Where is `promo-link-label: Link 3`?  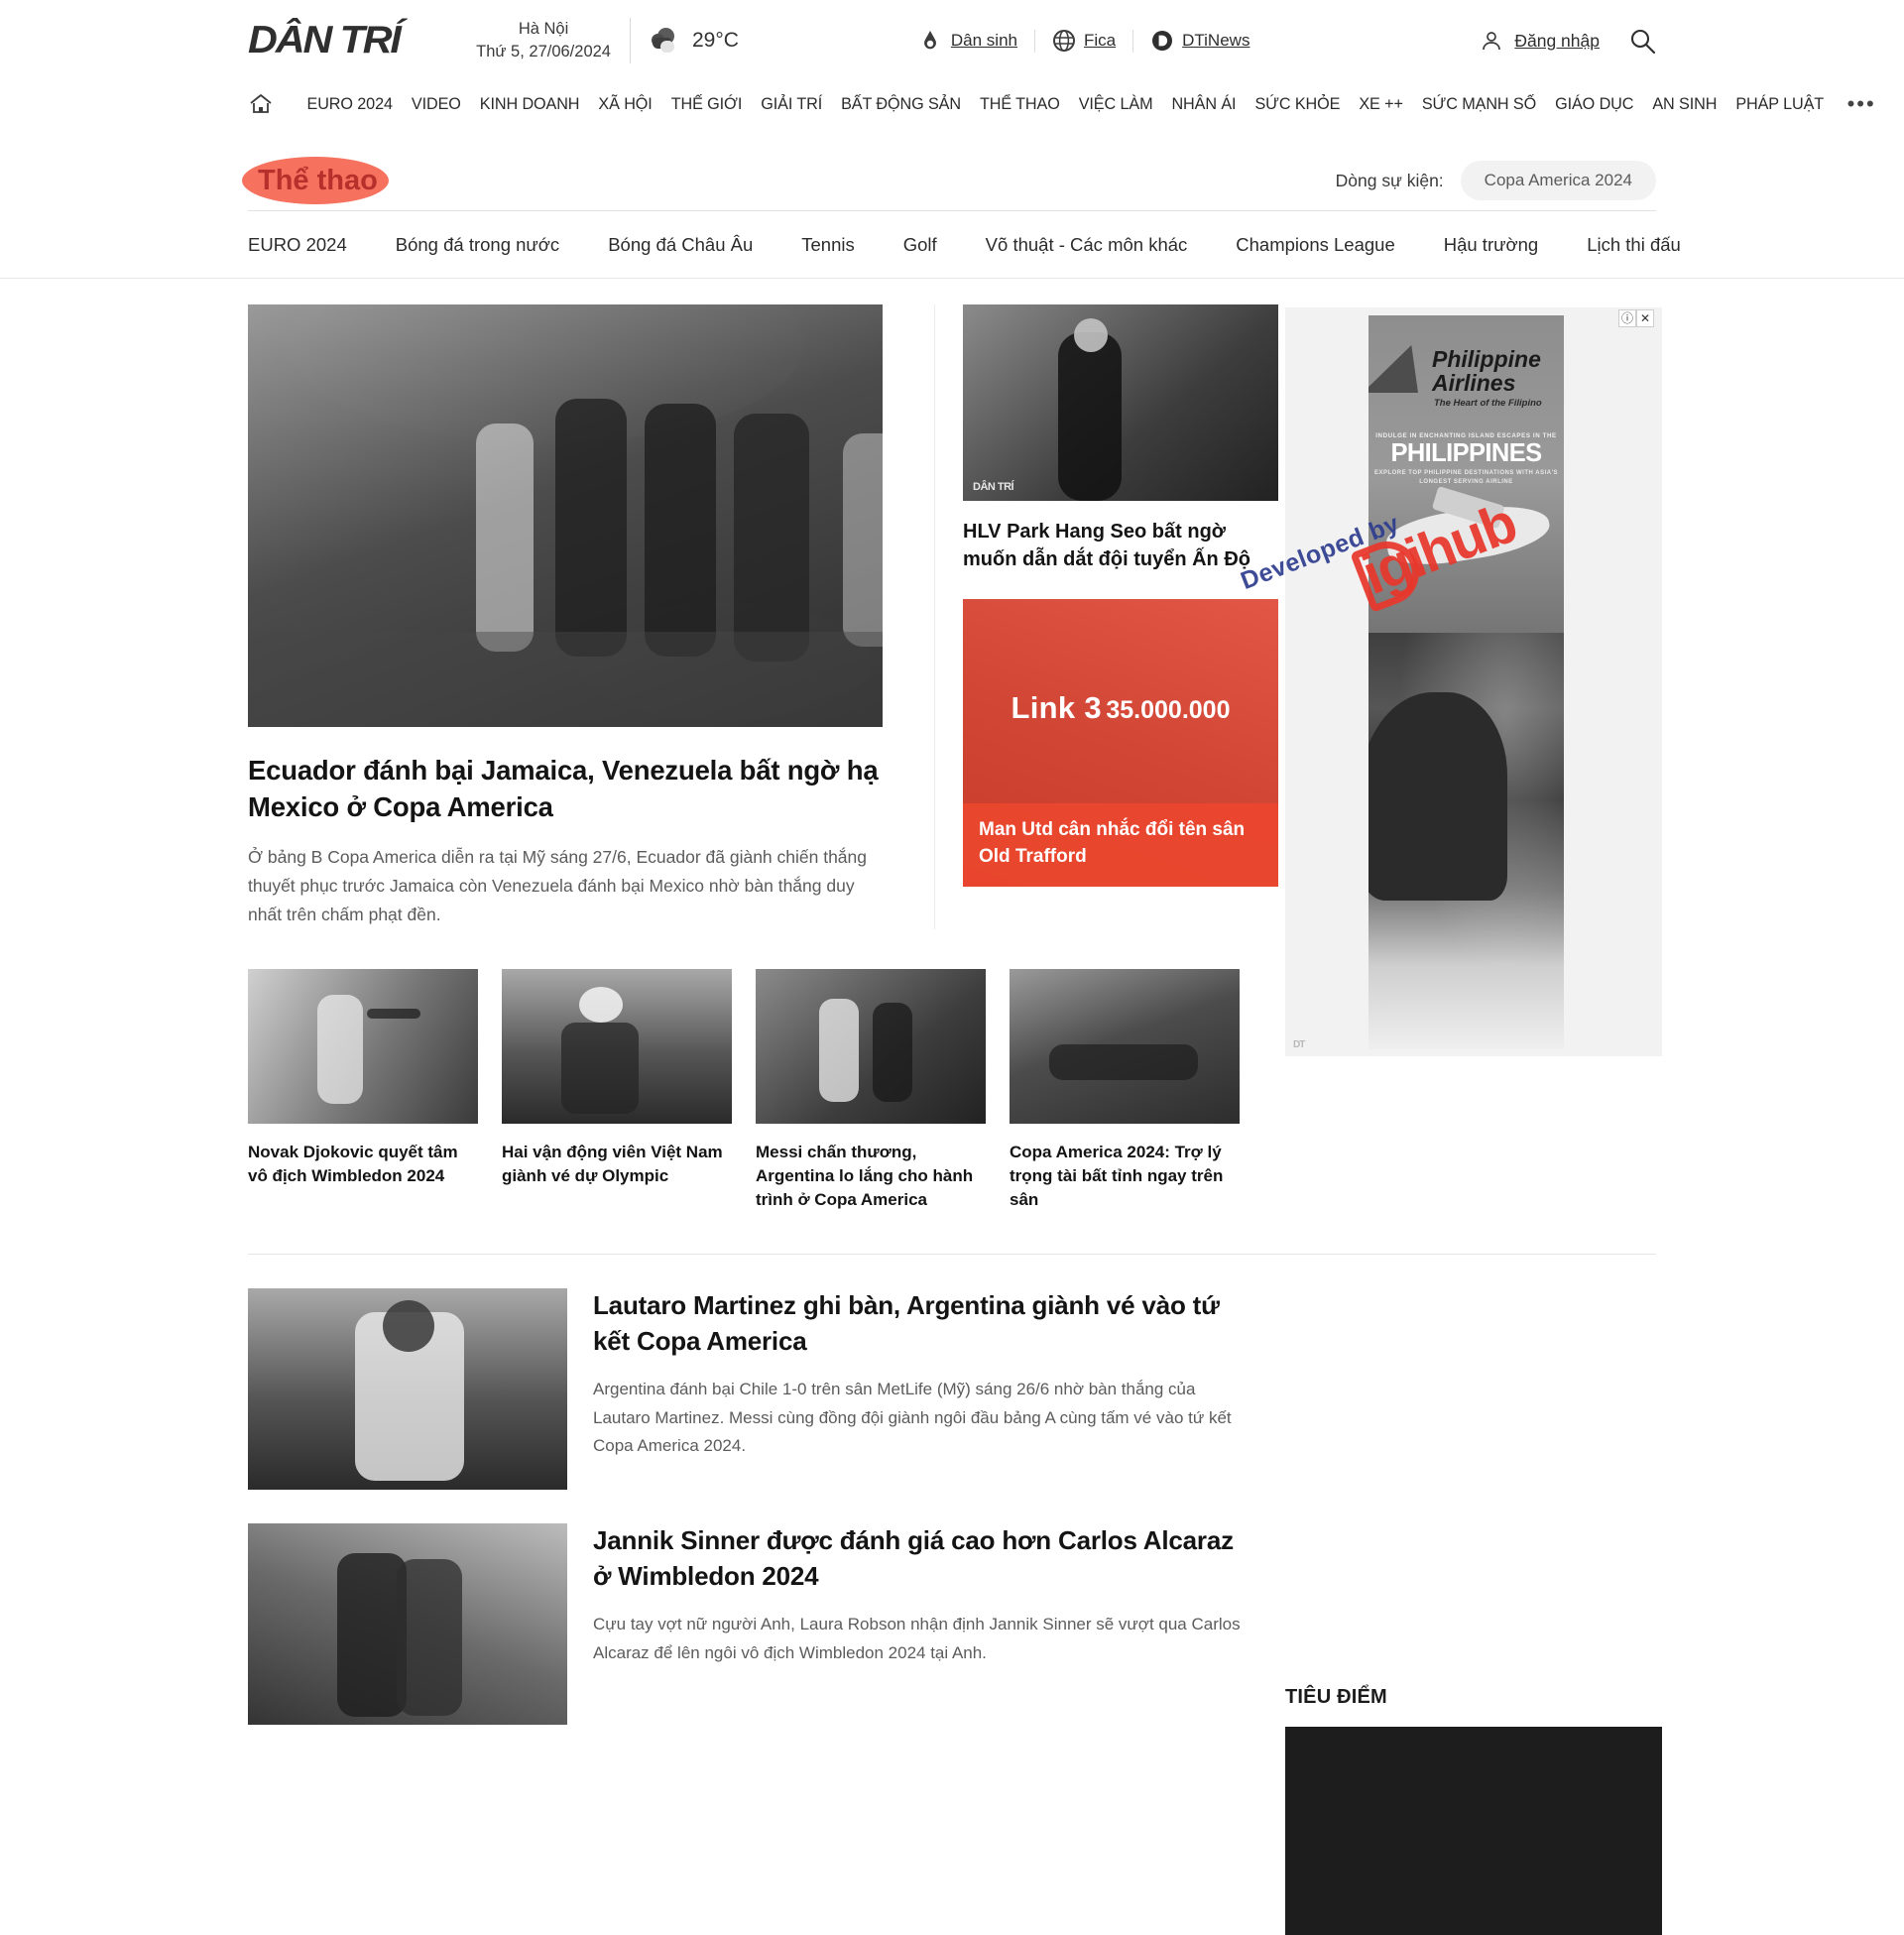
promo-link-label: Link 3 is located at coordinates (1056, 708).